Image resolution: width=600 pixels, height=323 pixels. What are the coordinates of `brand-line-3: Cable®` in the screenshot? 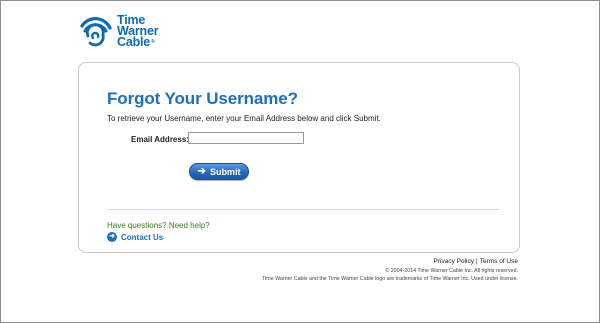 It's located at (137, 42).